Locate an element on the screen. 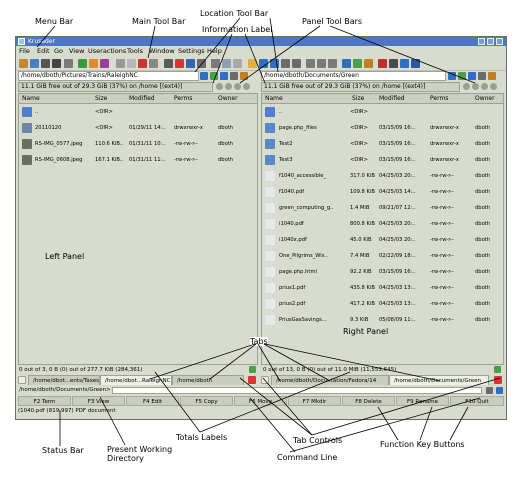 The height and width of the screenshot is (477, 520). right-file-row: .. <DIR> is located at coordinates (382, 112).